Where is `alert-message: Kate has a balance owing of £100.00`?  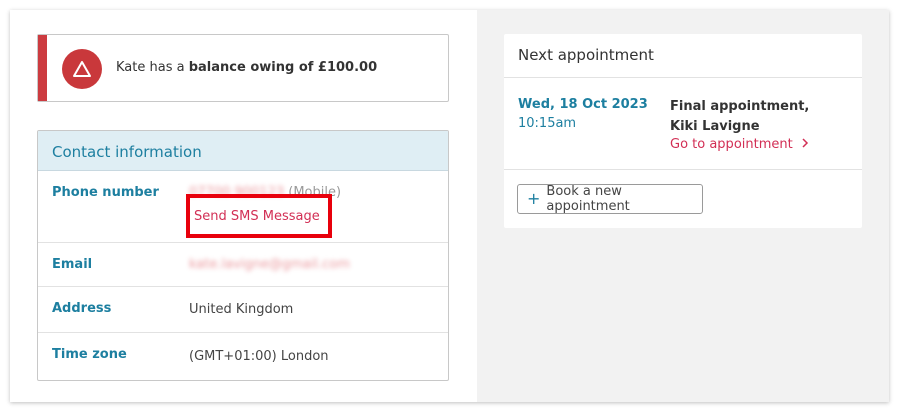
alert-message: Kate has a balance owing of £100.00 is located at coordinates (246, 67).